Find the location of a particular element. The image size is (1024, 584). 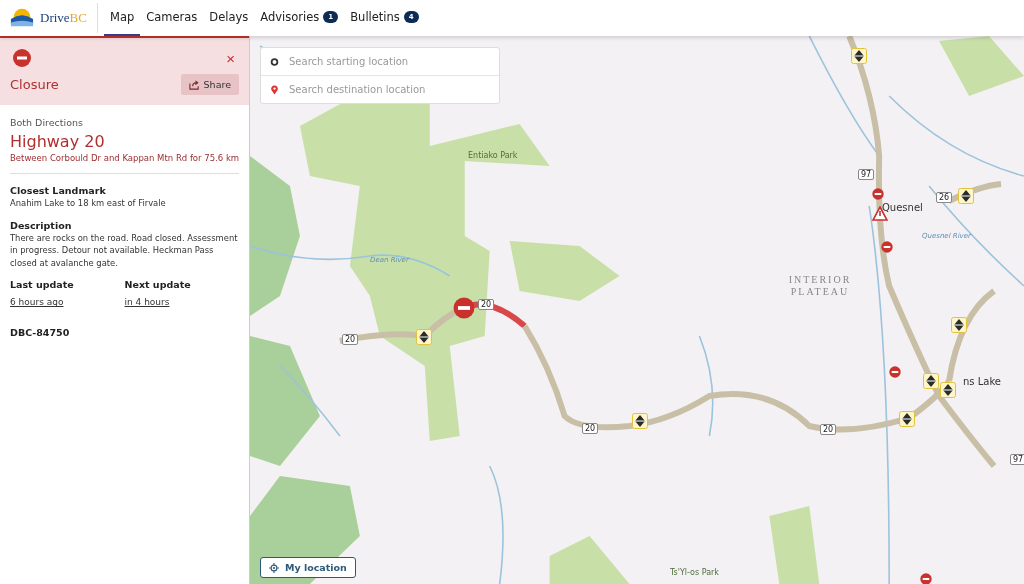

segment-text: Between Corbould Dr and Kappan Mtn Rd for 75.6 km is located at coordinates (124, 158).